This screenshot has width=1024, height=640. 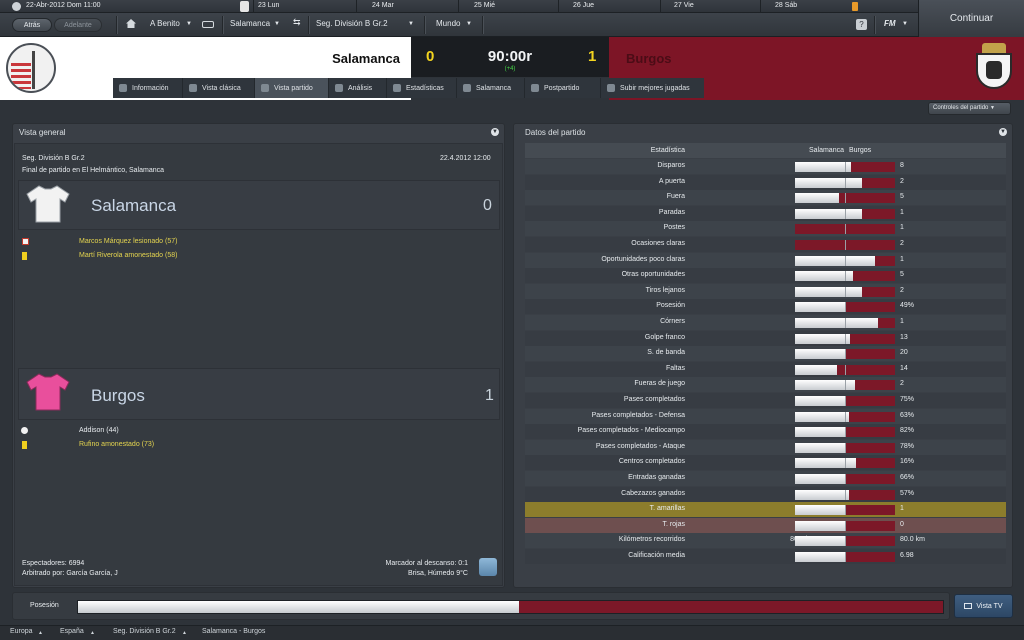 What do you see at coordinates (165, 23) in the screenshot?
I see `manager-menu: A Benito` at bounding box center [165, 23].